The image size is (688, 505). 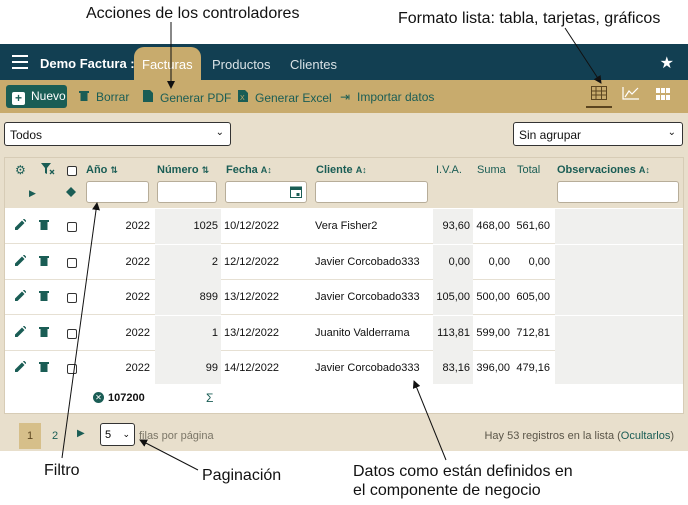 I want to click on cell-total: 0,00, so click(x=539, y=261).